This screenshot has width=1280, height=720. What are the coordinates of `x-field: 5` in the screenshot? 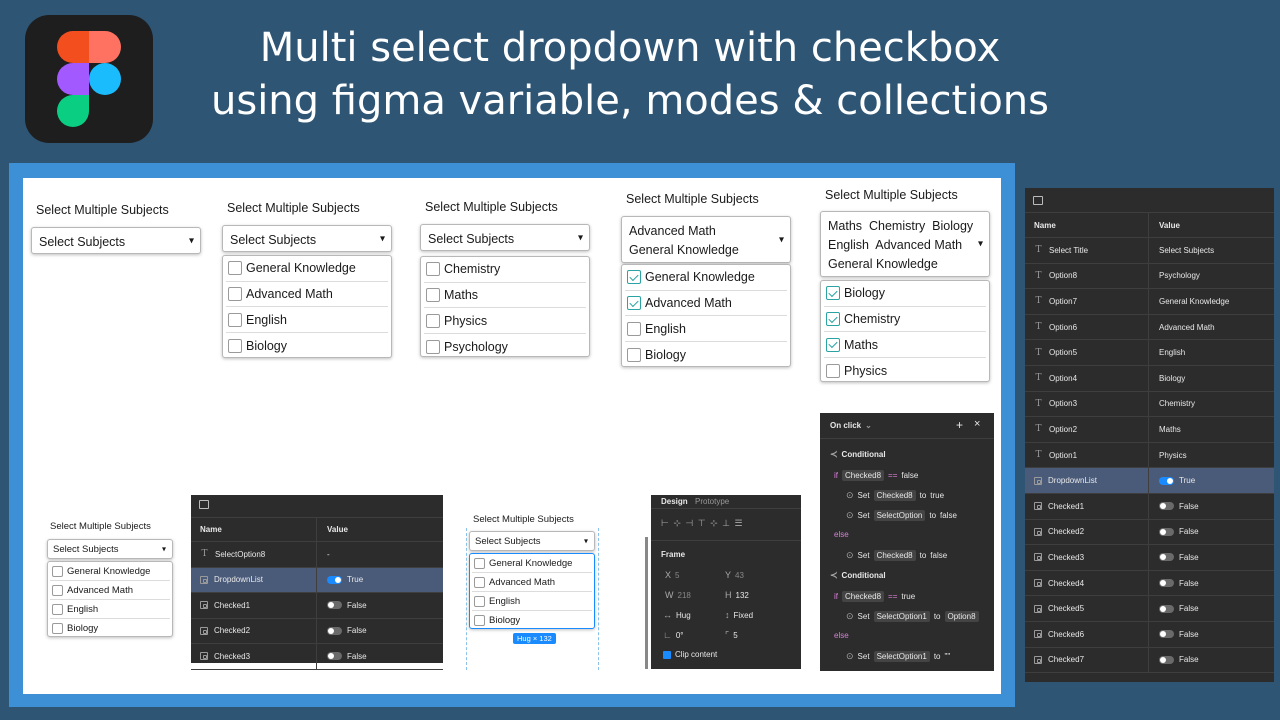 It's located at (677, 575).